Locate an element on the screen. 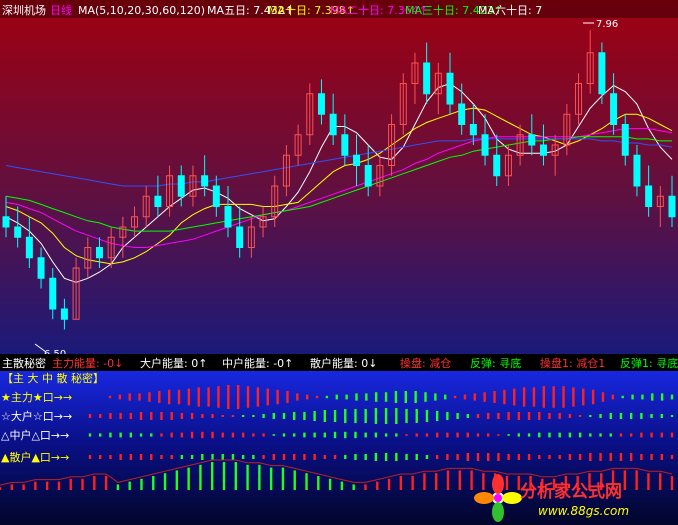 This screenshot has width=678, height=525. indicator-title: 【主 大 中 散 秘密】 is located at coordinates (53, 378).